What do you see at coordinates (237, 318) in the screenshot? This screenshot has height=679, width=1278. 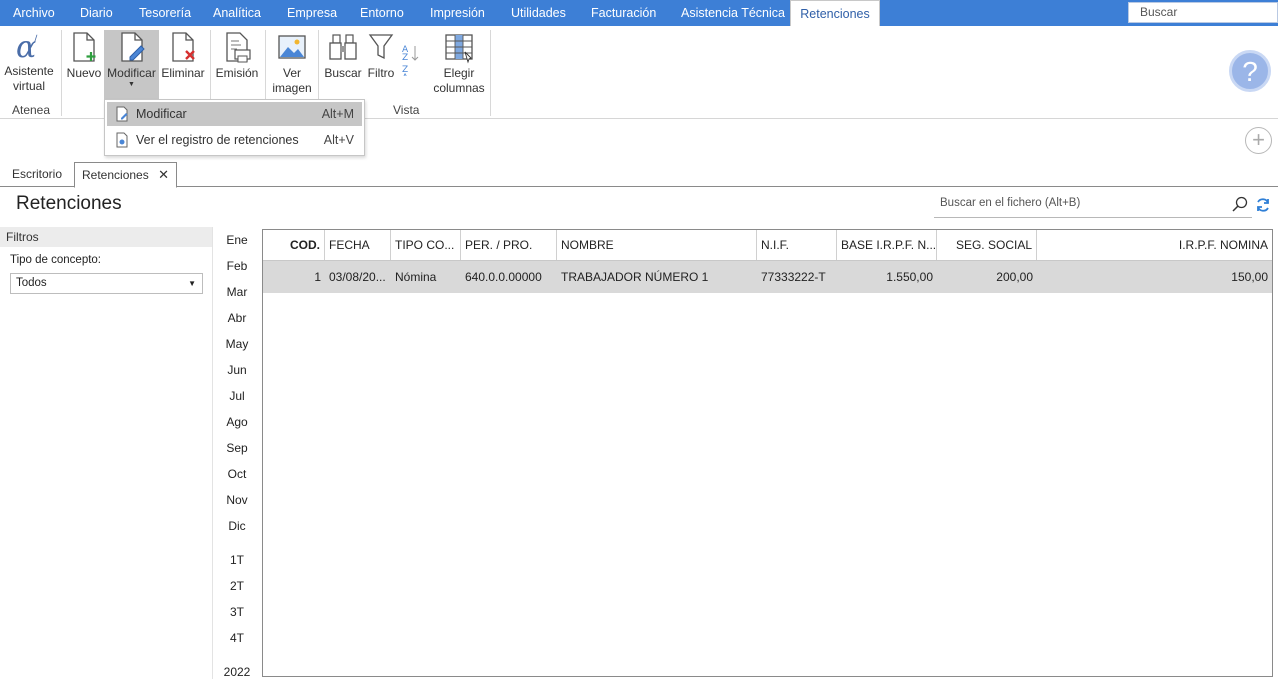 I see `period-abr: Abr` at bounding box center [237, 318].